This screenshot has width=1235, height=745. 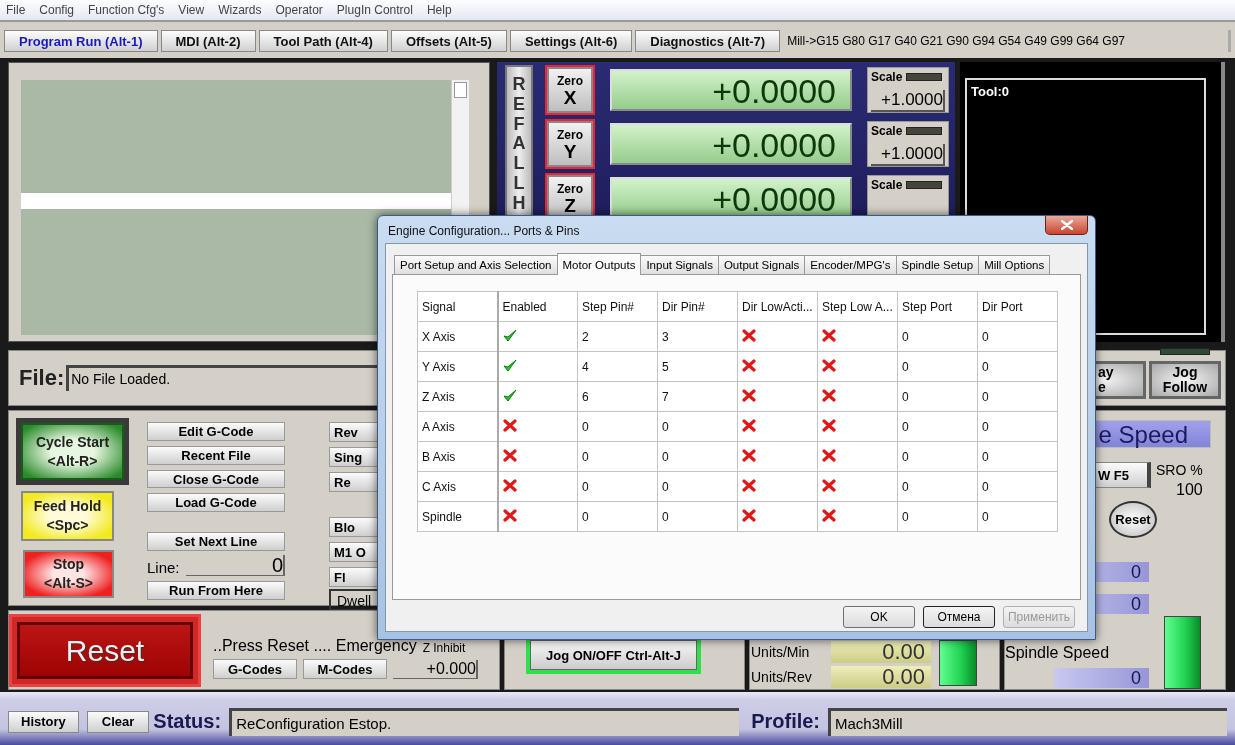 What do you see at coordinates (570, 144) in the screenshot?
I see `zero-axis-button: Zero Y` at bounding box center [570, 144].